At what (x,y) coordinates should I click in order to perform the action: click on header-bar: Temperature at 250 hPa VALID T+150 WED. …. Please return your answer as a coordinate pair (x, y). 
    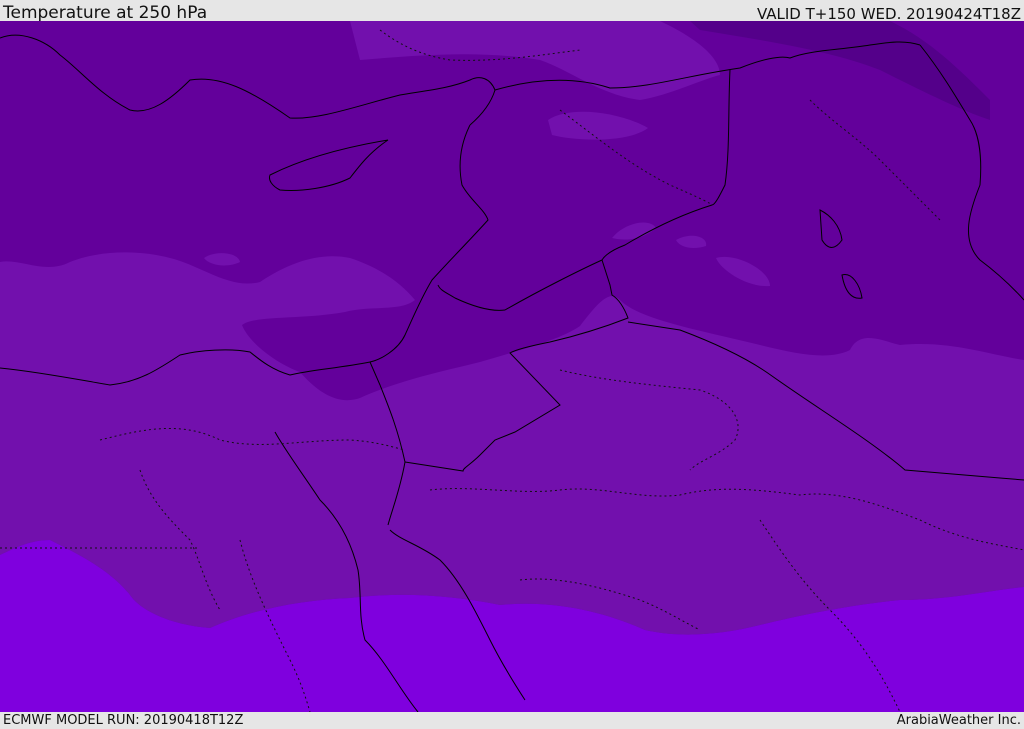
    Looking at the image, I should click on (512, 11).